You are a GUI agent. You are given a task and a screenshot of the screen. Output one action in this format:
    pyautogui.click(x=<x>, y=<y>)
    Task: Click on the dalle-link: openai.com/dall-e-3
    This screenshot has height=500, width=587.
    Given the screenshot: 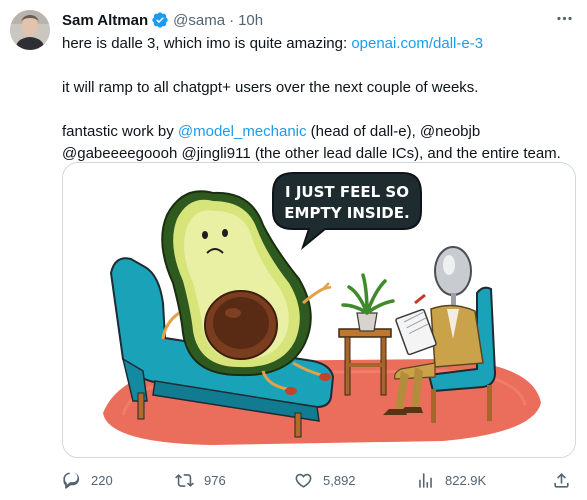 What is the action you would take?
    pyautogui.click(x=417, y=43)
    